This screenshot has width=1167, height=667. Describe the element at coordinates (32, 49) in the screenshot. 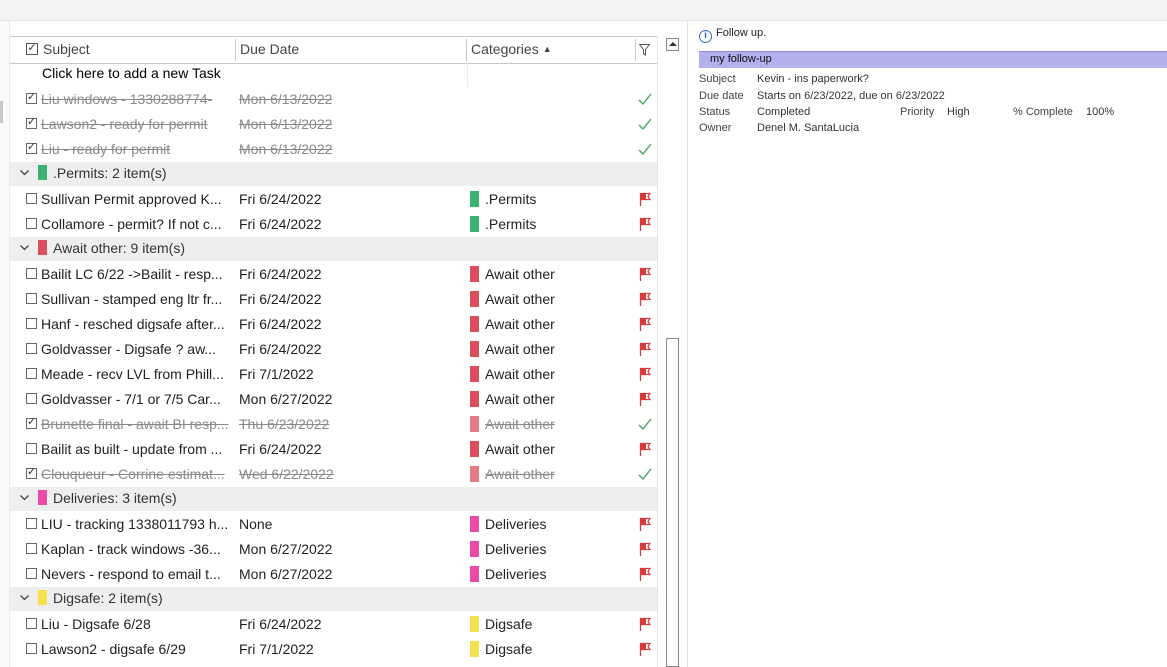

I see `header-complete-checkbox: ✓` at that location.